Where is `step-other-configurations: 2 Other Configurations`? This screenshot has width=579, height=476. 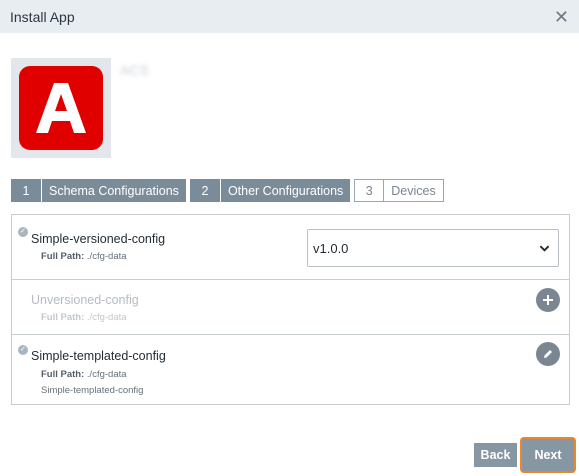
step-other-configurations: 2 Other Configurations is located at coordinates (270, 190).